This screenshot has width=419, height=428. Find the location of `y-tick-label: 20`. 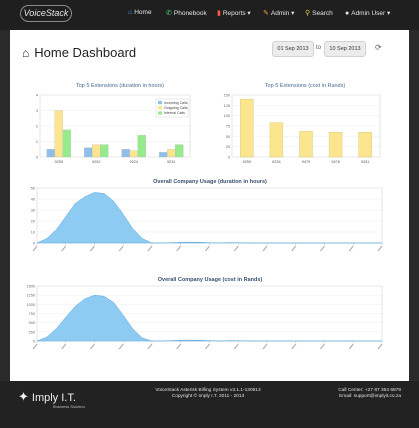

y-tick-label: 20 is located at coordinates (33, 222).